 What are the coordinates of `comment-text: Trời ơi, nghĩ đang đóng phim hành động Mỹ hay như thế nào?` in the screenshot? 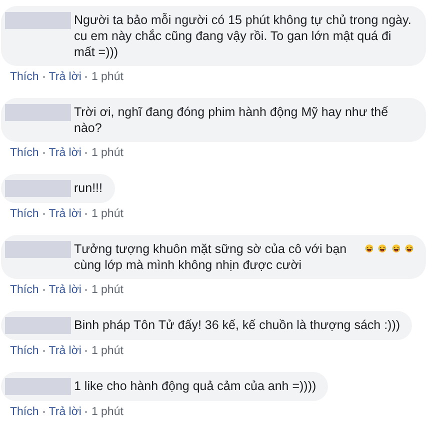 It's located at (232, 120).